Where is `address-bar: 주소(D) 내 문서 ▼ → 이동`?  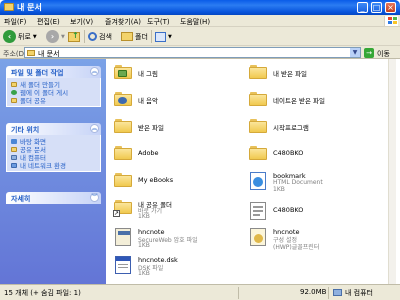
address-bar: 주소(D) 내 문서 ▼ → 이동 is located at coordinates (200, 52).